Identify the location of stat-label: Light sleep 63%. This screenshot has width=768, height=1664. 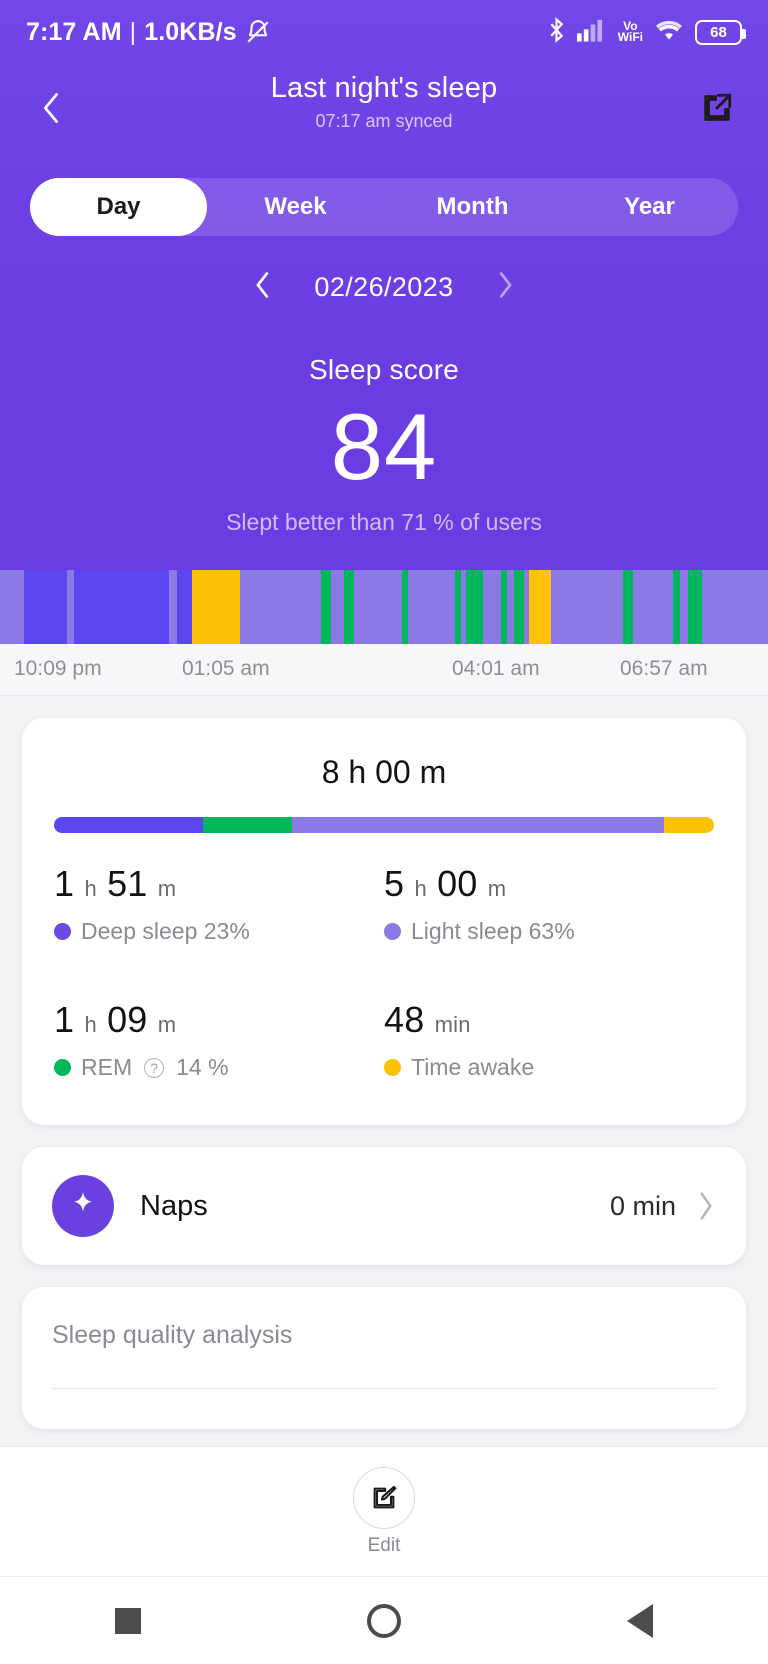
(549, 931).